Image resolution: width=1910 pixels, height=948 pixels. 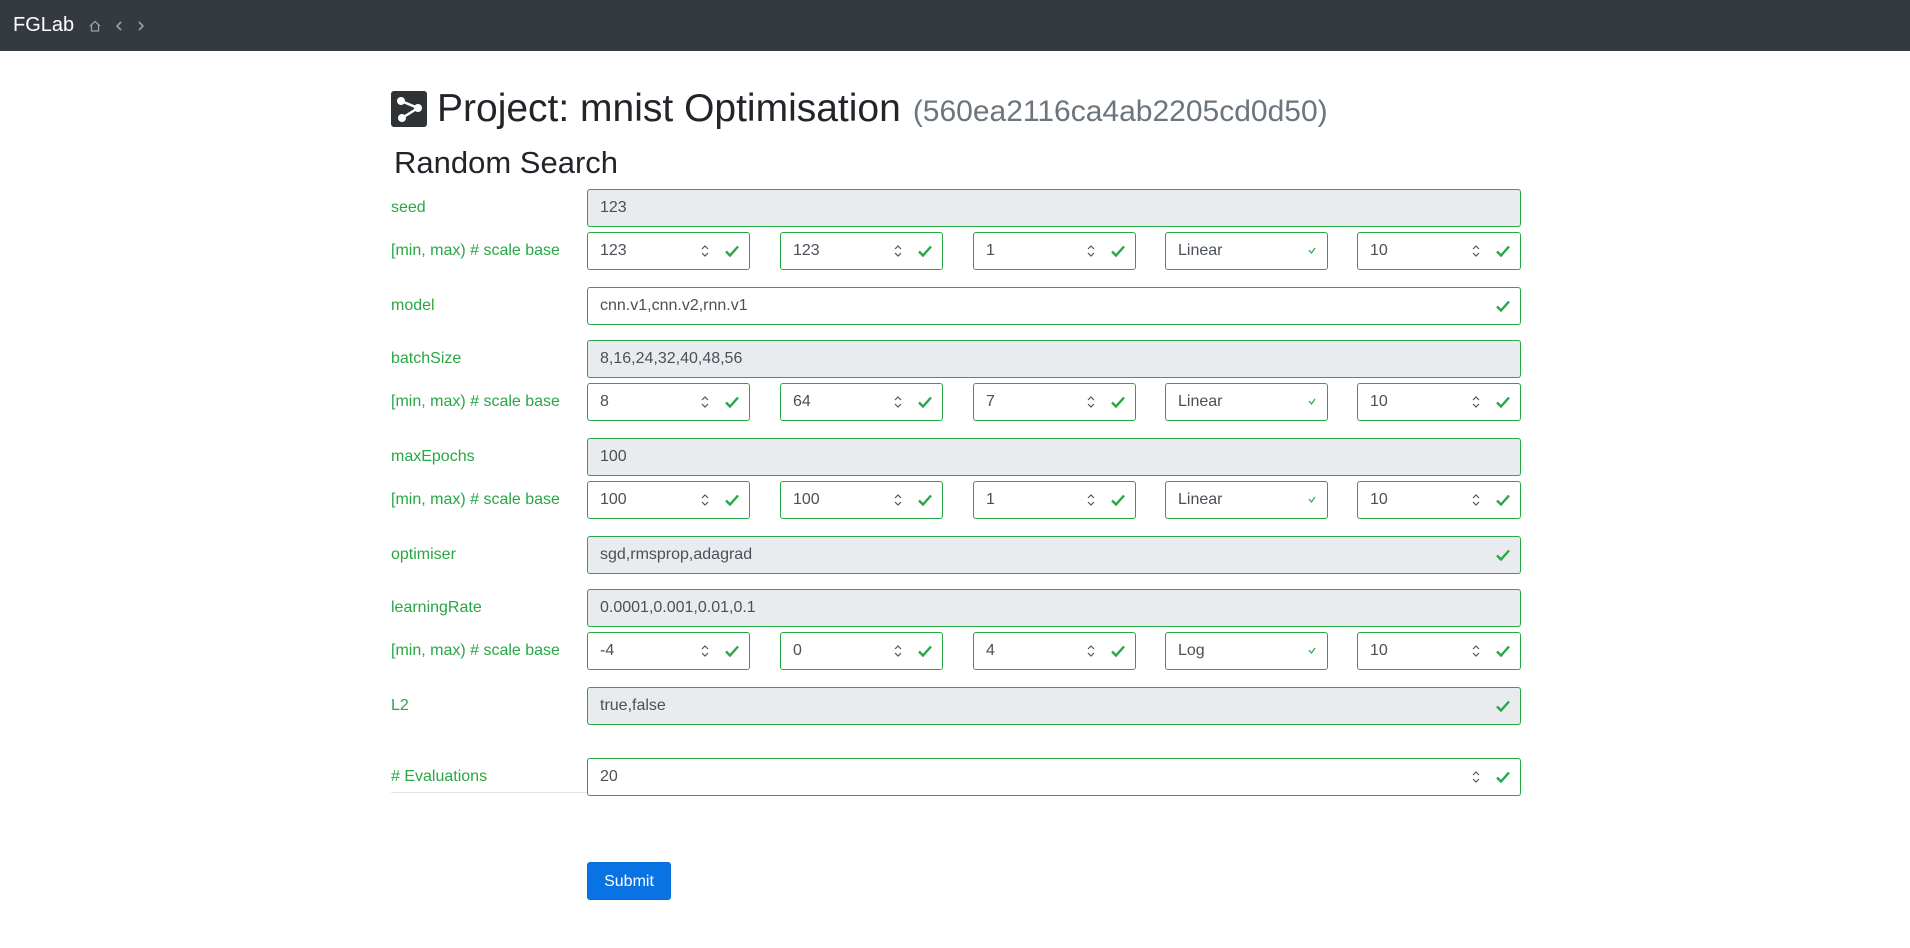 What do you see at coordinates (1054, 402) in the screenshot?
I see `batchsize-count-input: 7` at bounding box center [1054, 402].